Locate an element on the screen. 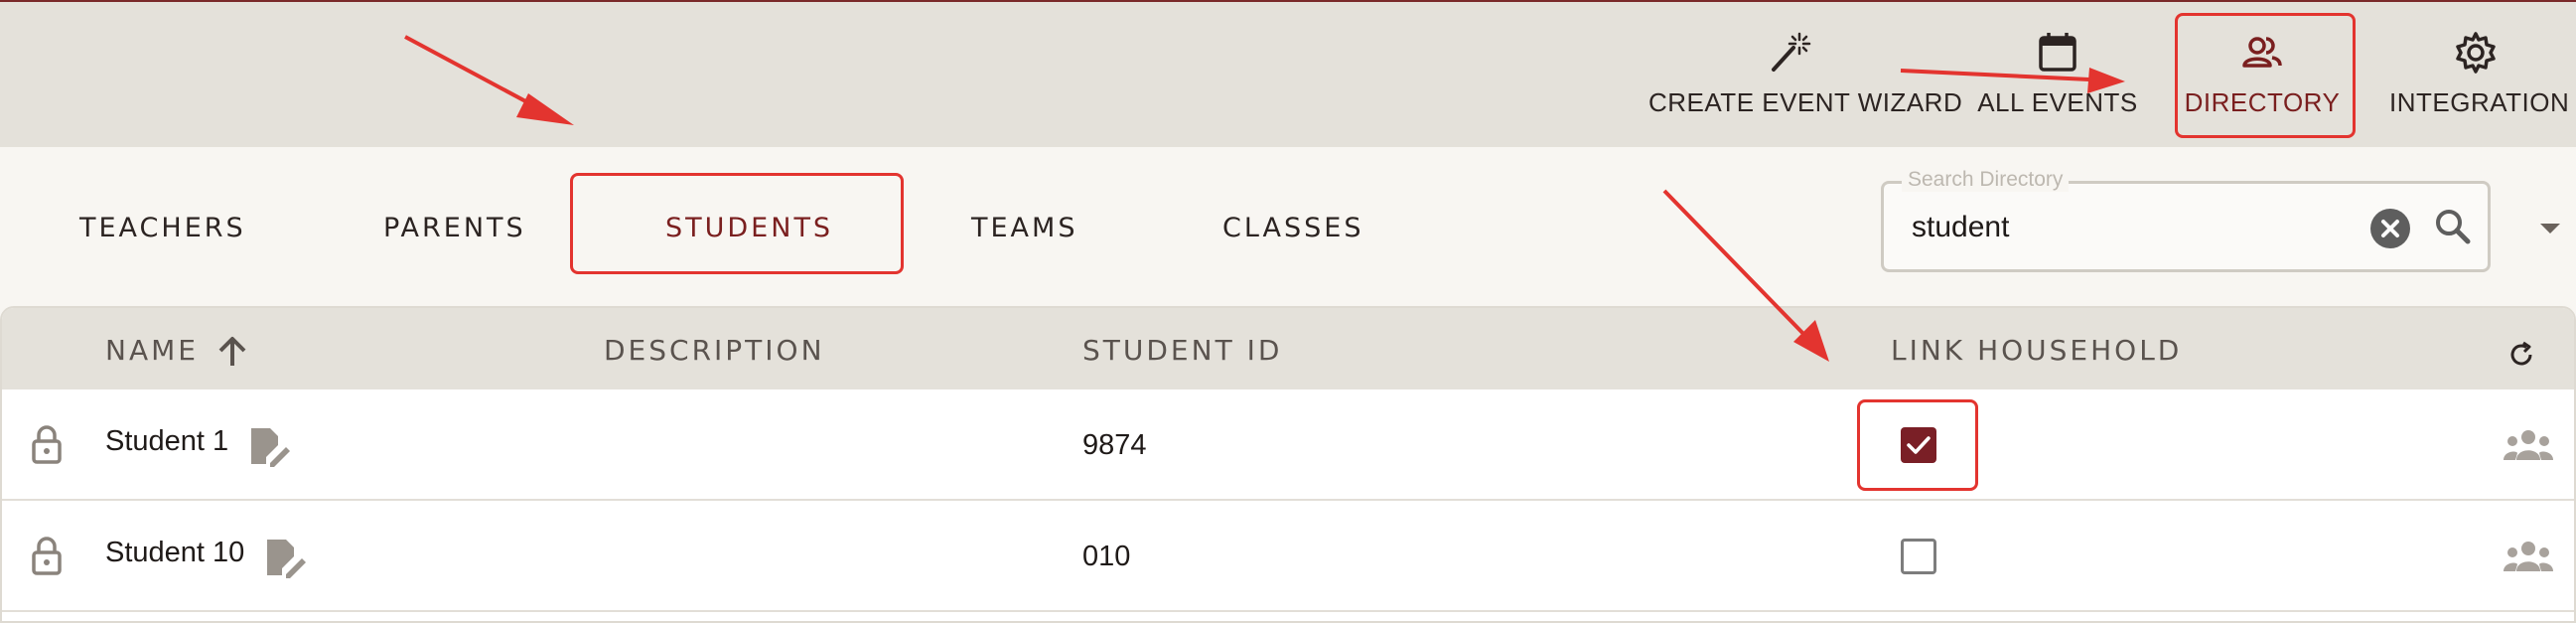 The image size is (2576, 623). refresh-icon is located at coordinates (2521, 355).